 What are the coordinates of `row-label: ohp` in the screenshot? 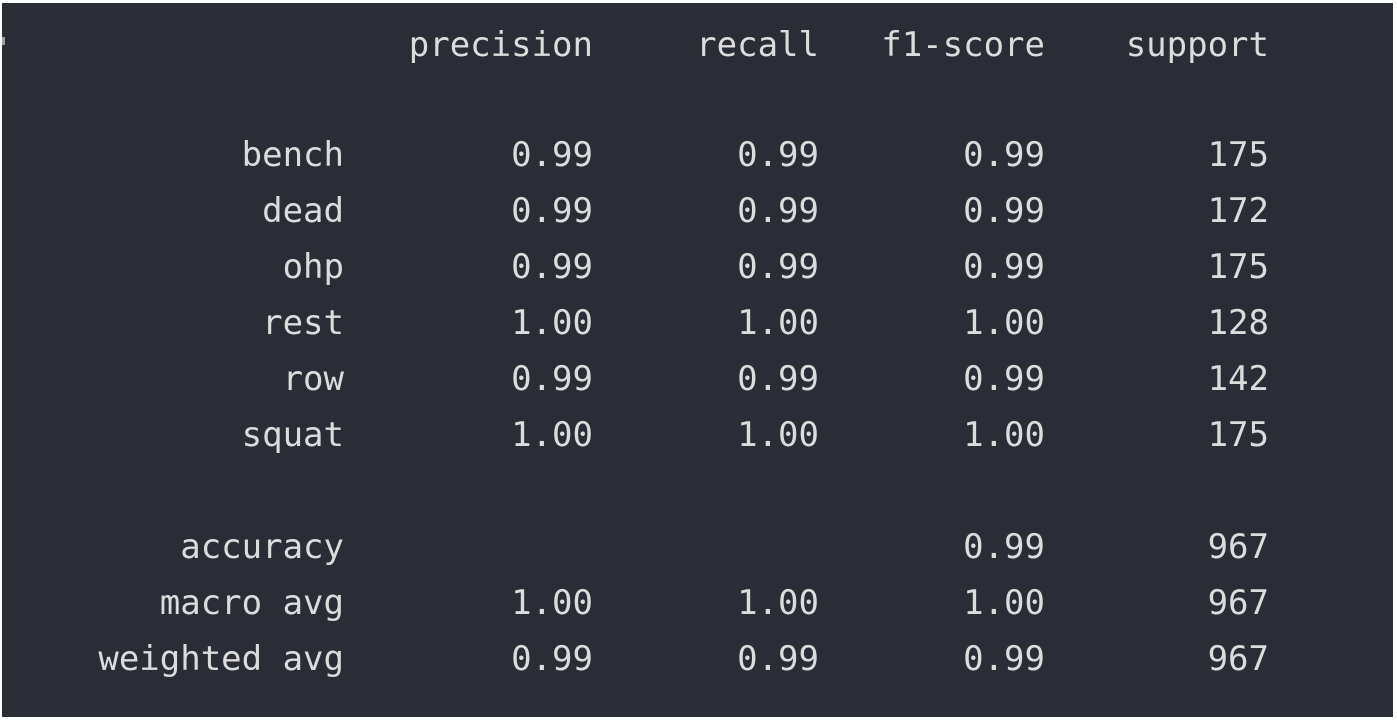 It's located at (313, 267).